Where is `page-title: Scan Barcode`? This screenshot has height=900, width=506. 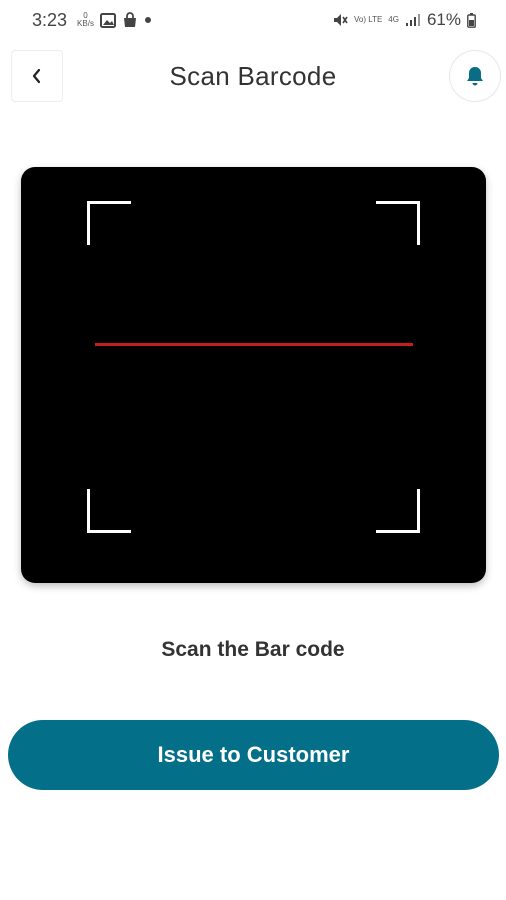 page-title: Scan Barcode is located at coordinates (253, 76).